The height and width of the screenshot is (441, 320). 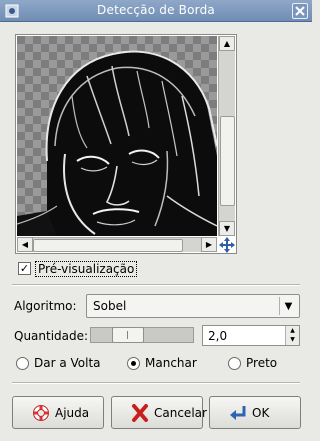 What do you see at coordinates (261, 413) in the screenshot?
I see `ok-button-label: OK` at bounding box center [261, 413].